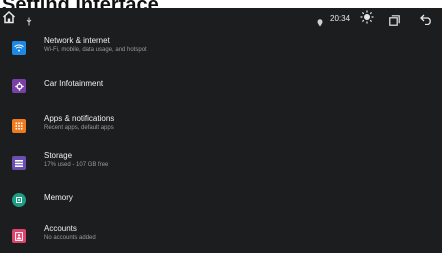 This screenshot has width=442, height=253. I want to click on status-bar: 20:34, so click(221, 19).